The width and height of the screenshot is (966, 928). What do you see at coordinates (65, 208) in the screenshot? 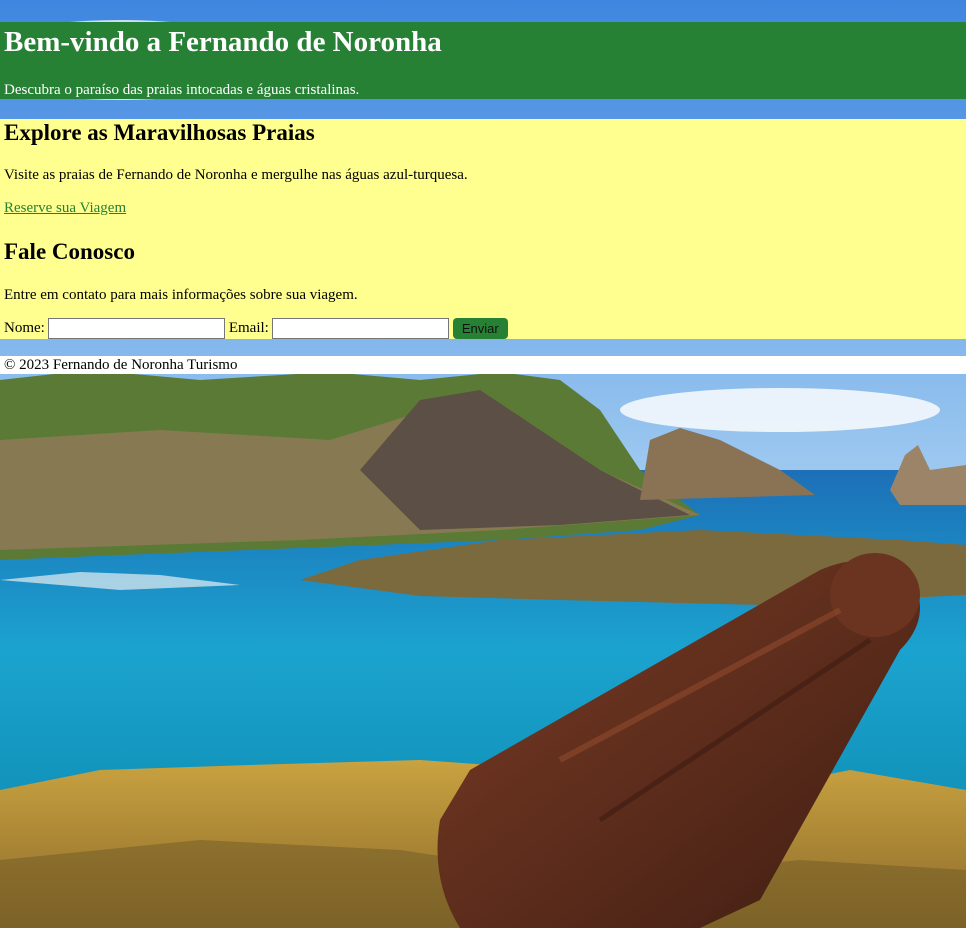
I see `reserve-trip-link: Reserve sua Viagem` at bounding box center [65, 208].